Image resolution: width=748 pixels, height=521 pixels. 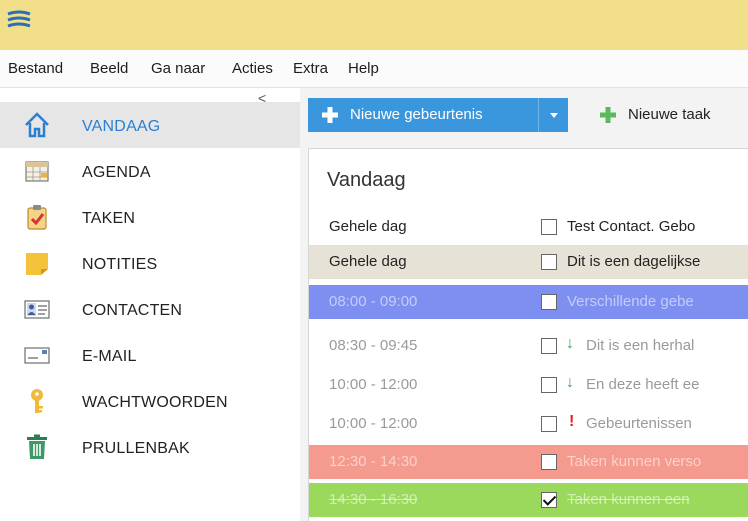 I want to click on list-item: 10:00 - 12:00 ! Gebeurtenissen, so click(x=528, y=424).